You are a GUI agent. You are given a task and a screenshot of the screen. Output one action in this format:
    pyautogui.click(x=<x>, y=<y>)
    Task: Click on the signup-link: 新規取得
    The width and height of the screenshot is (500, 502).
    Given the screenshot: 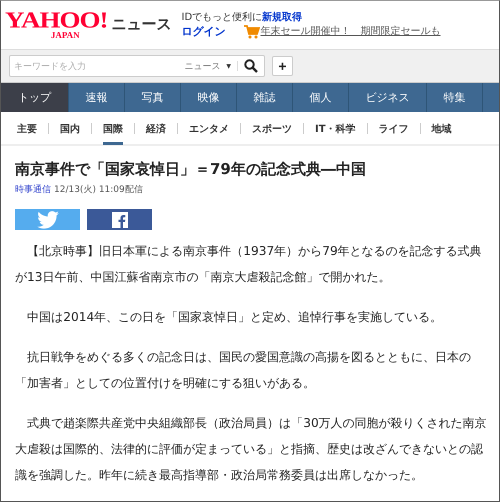 What is the action you would take?
    pyautogui.click(x=282, y=18)
    